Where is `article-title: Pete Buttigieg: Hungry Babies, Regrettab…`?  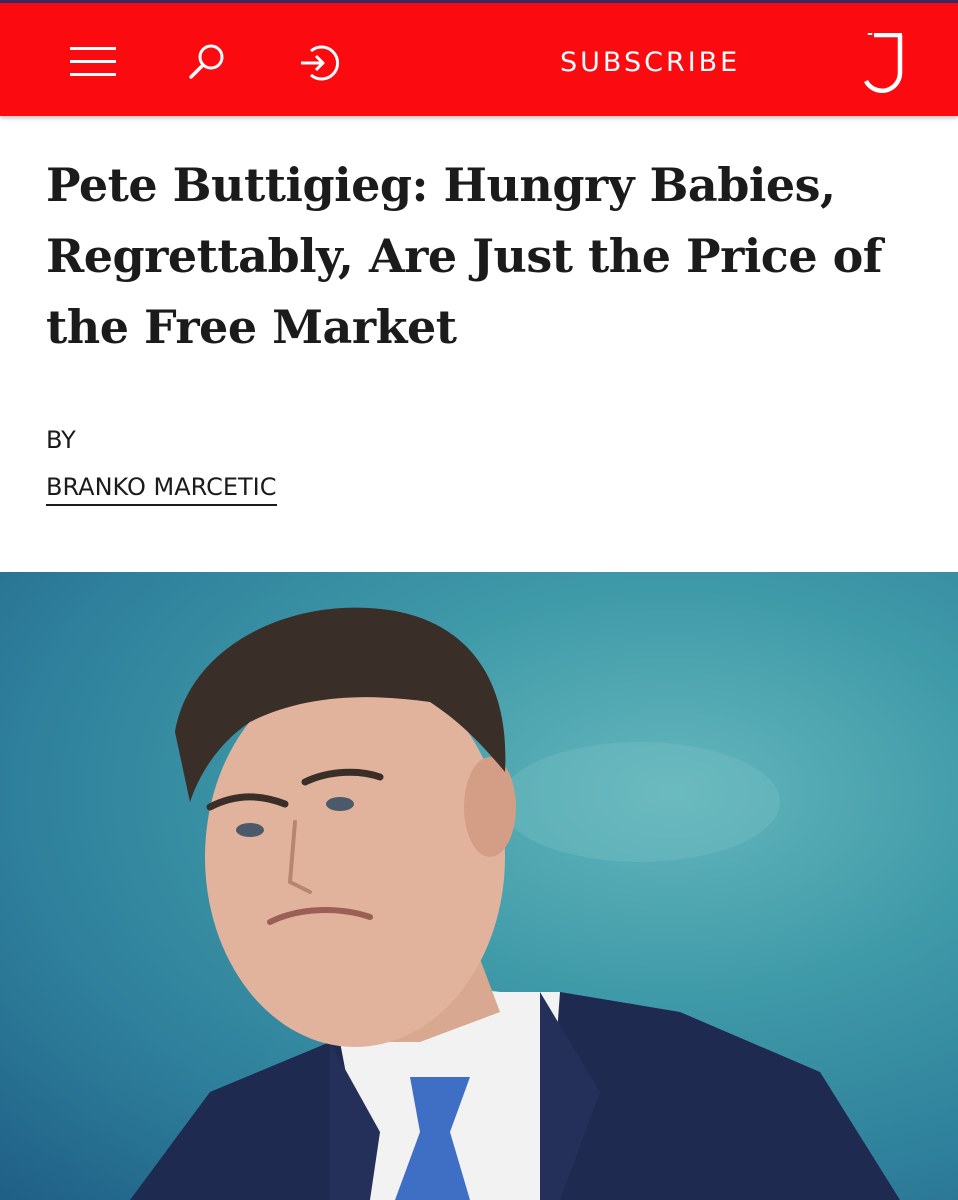 article-title: Pete Buttigieg: Hungry Babies, Regrettab… is located at coordinates (464, 256).